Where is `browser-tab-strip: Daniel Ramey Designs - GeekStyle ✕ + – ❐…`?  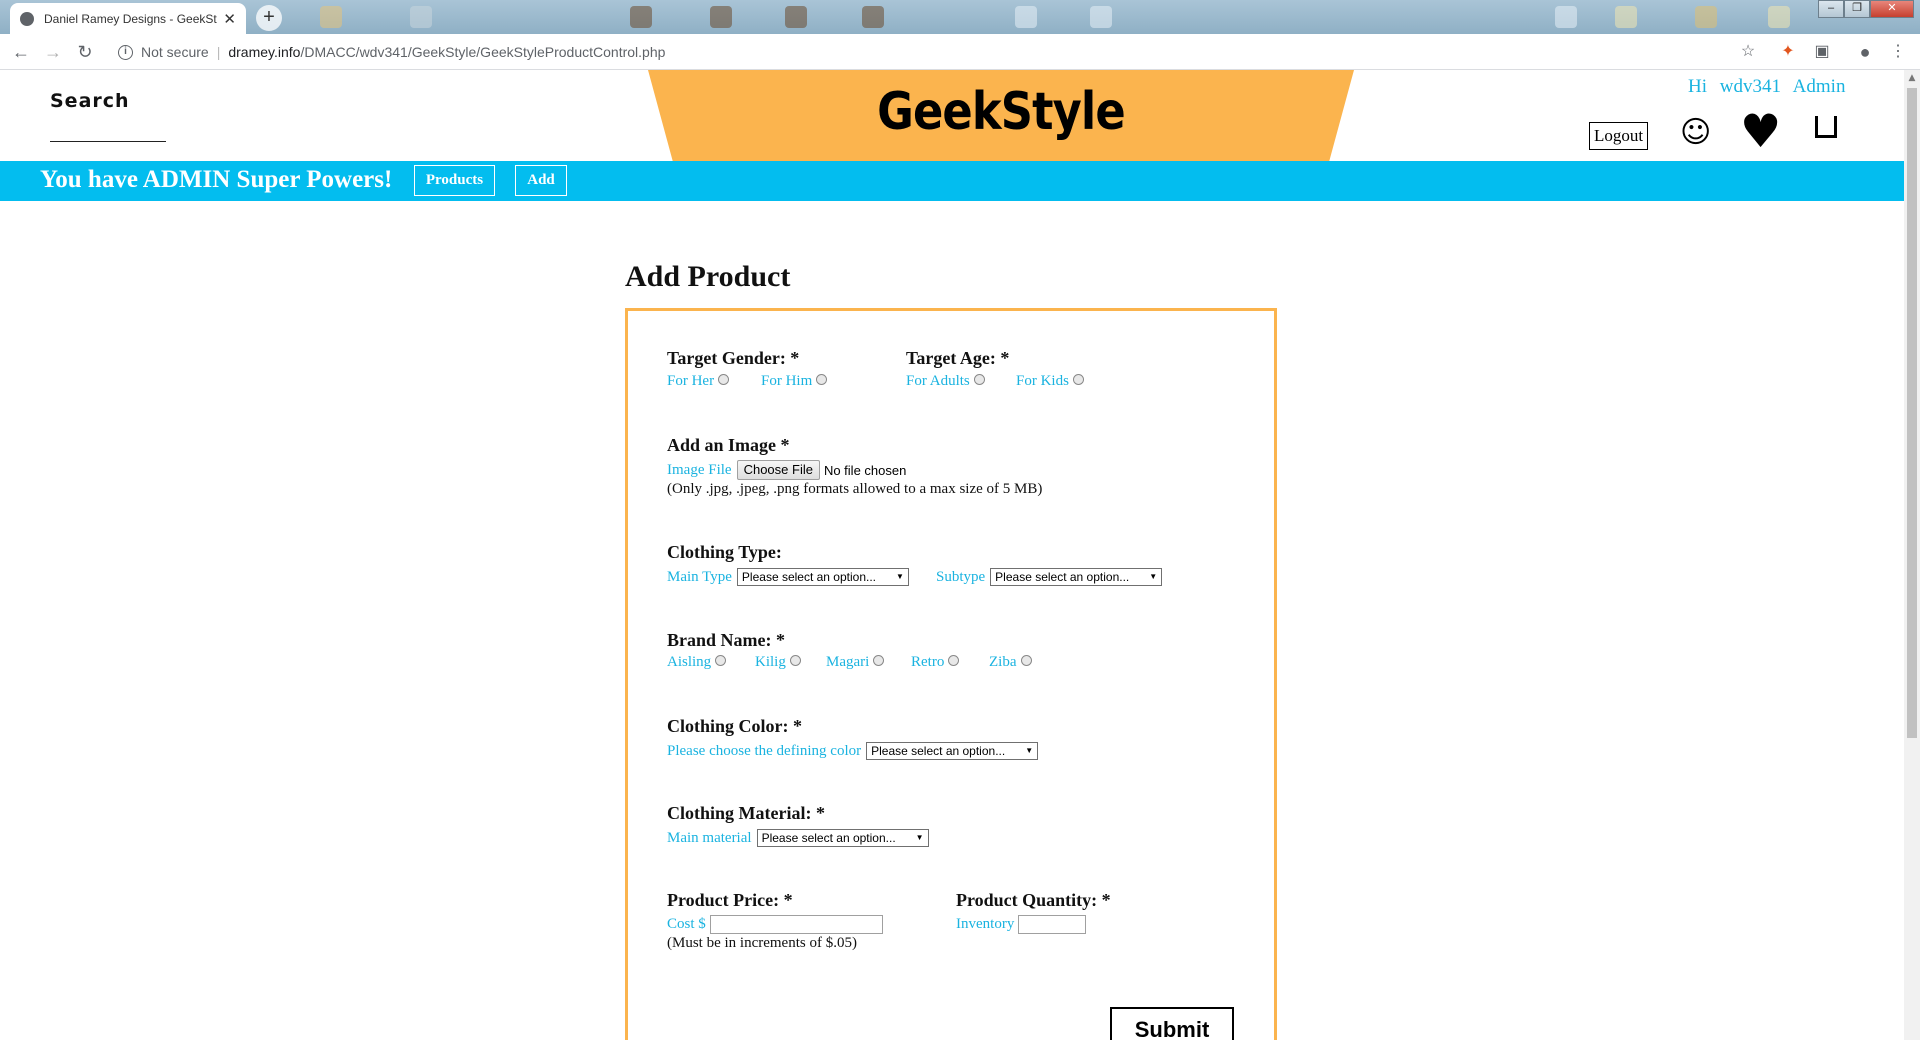
browser-tab-strip: Daniel Ramey Designs - GeekStyle ✕ + – ❐… is located at coordinates (960, 17).